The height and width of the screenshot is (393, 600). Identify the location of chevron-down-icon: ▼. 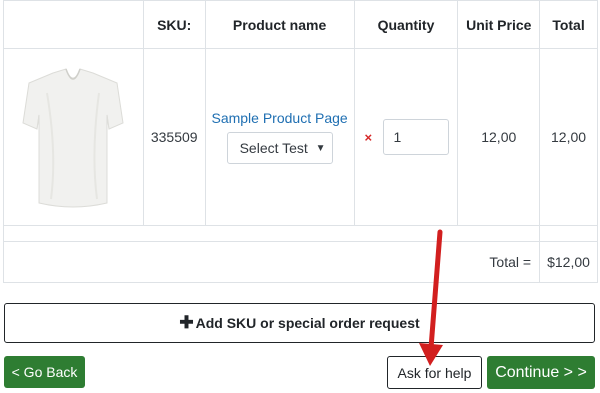
(320, 148).